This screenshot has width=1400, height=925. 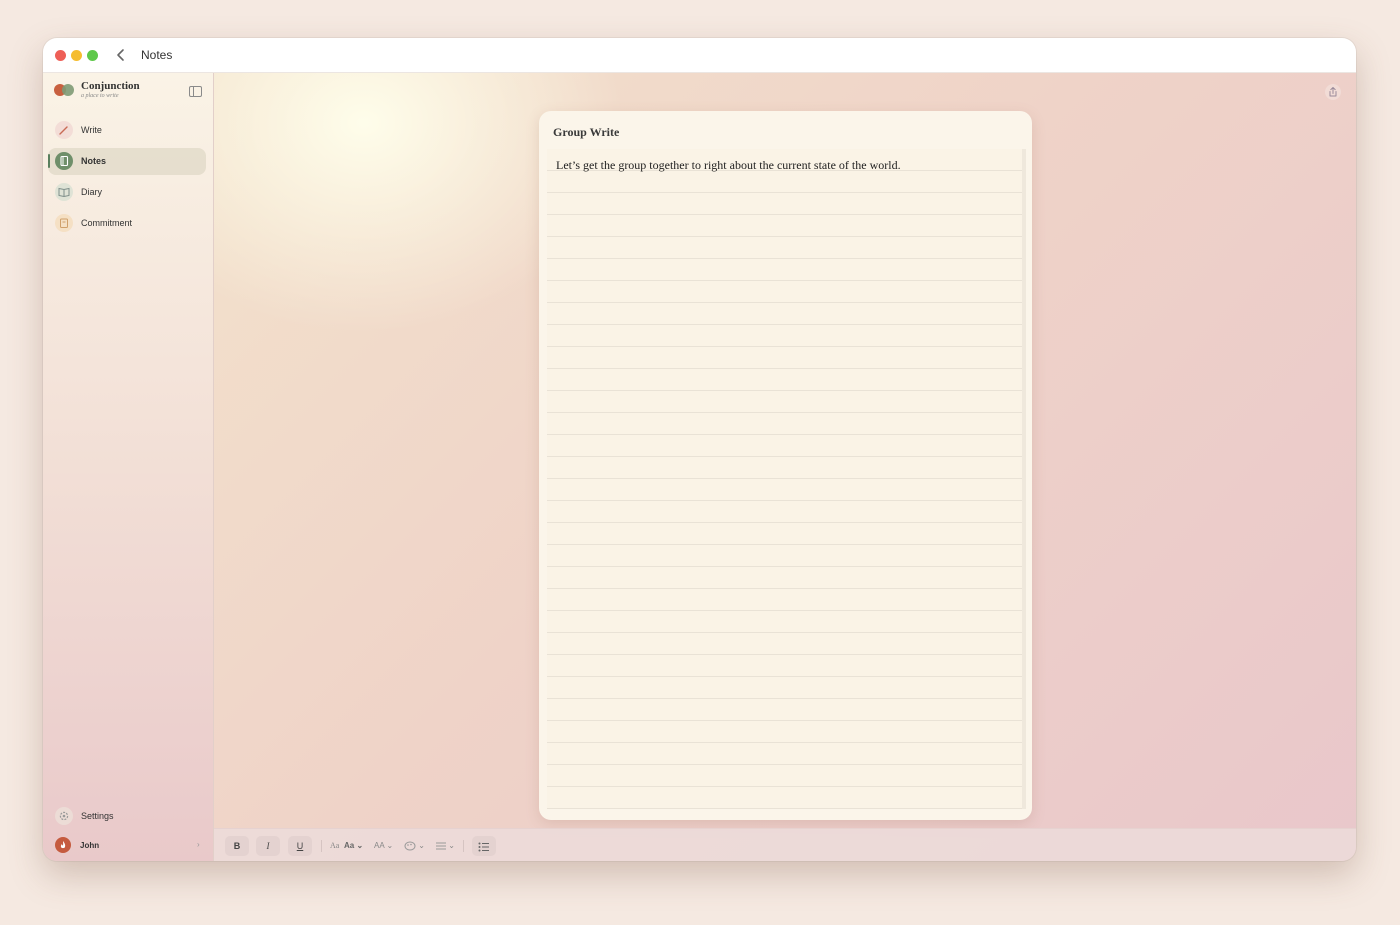 I want to click on notebook-icon, so click(x=64, y=161).